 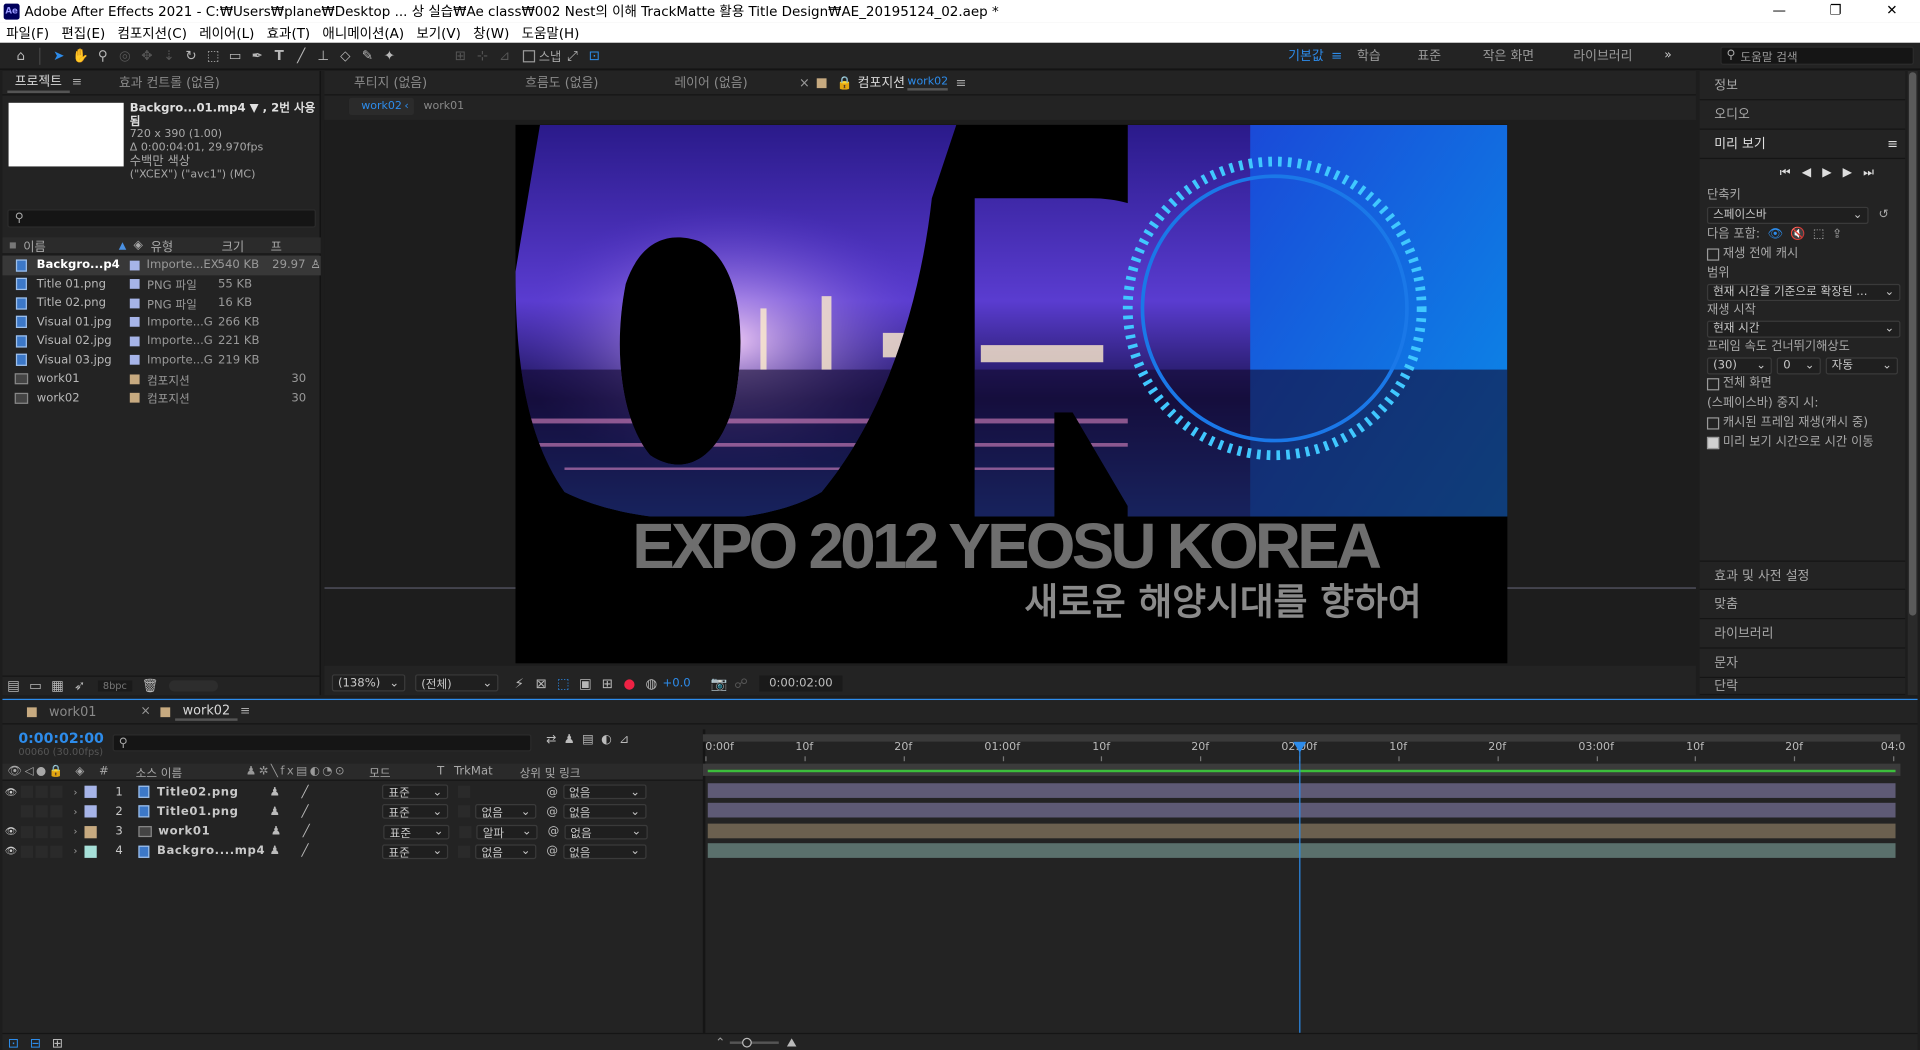 I want to click on project-item: Backgro...p4 Importe...EX 540 KB 29.97 ♙, so click(x=161, y=265).